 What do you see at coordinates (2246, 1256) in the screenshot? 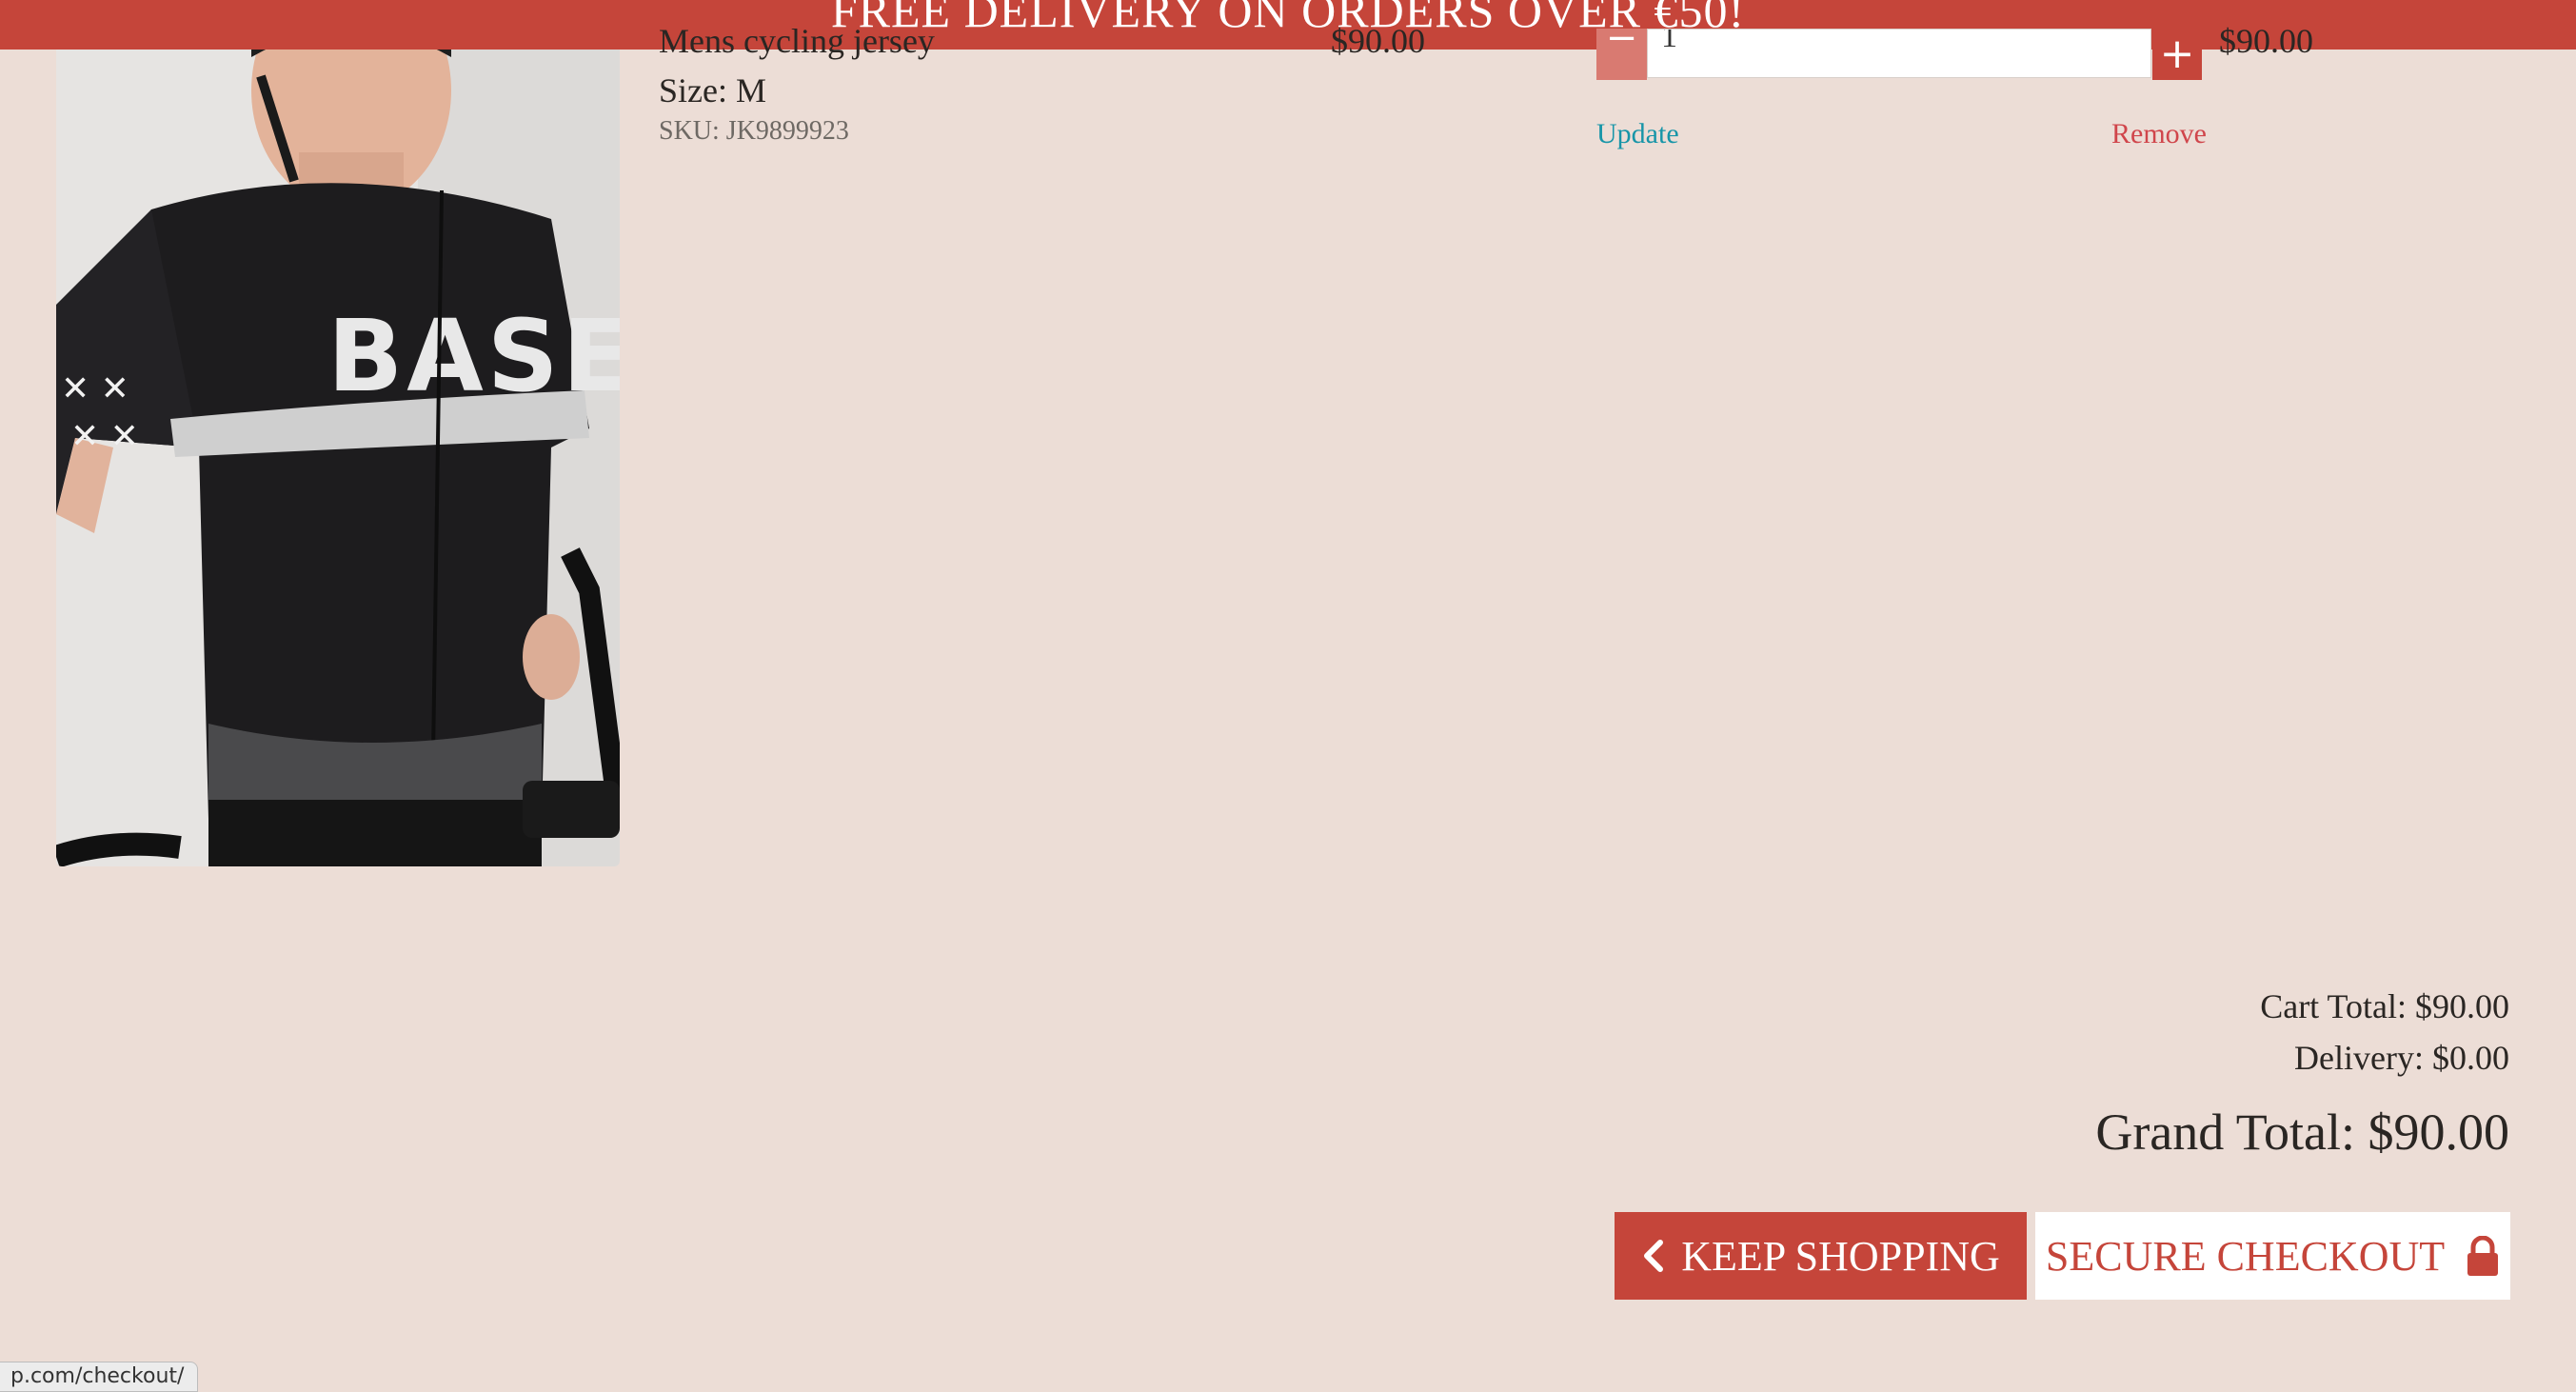
I see `secure-checkout-label: SECURE CHECKOUT` at bounding box center [2246, 1256].